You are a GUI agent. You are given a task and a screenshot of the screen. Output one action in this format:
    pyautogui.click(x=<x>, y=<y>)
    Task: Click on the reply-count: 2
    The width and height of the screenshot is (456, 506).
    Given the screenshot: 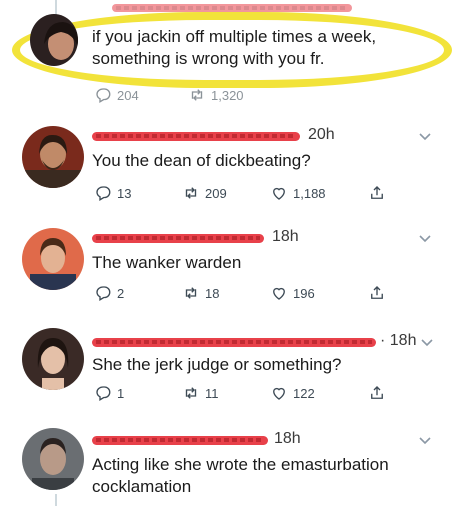 What is the action you would take?
    pyautogui.click(x=121, y=293)
    